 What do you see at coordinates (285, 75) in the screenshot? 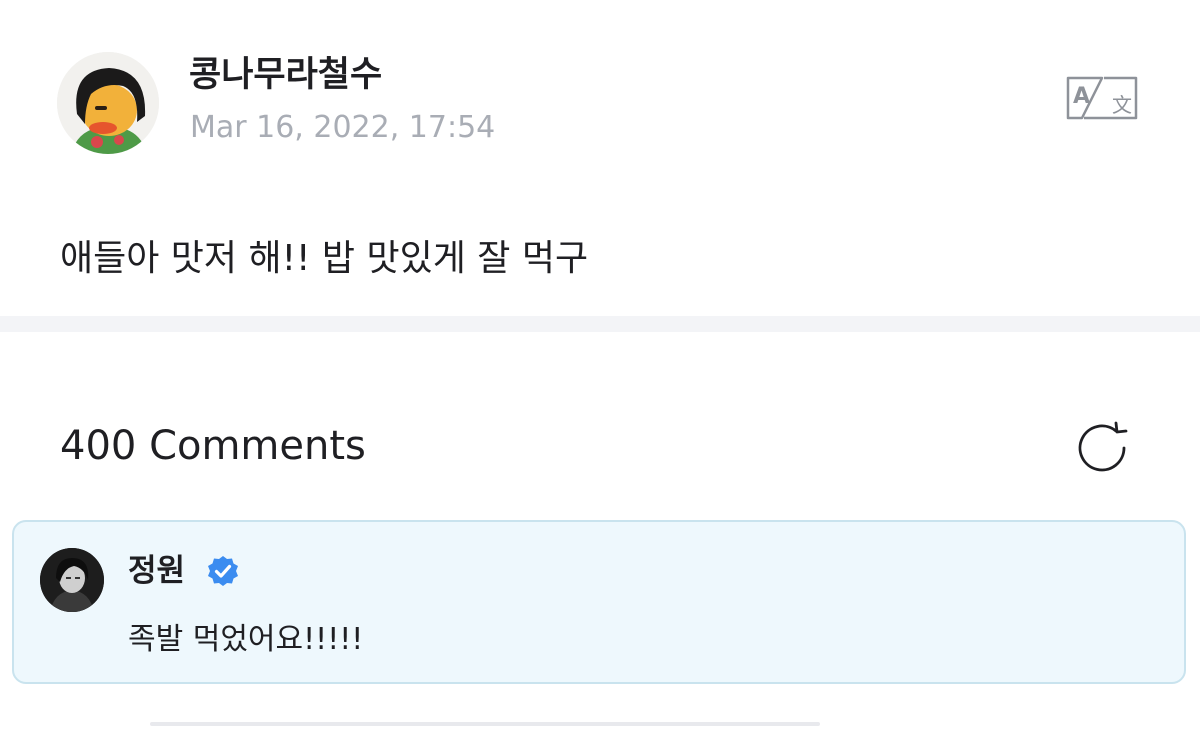
I see `author-name: 콩나무라철수` at bounding box center [285, 75].